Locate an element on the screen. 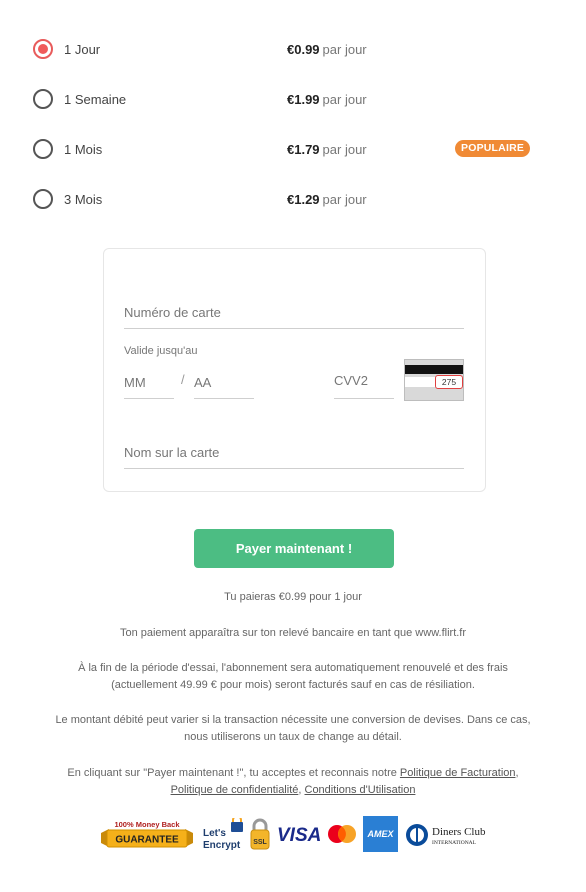 This screenshot has width=586, height=892. visa-logo-icon: VISA is located at coordinates (299, 835).